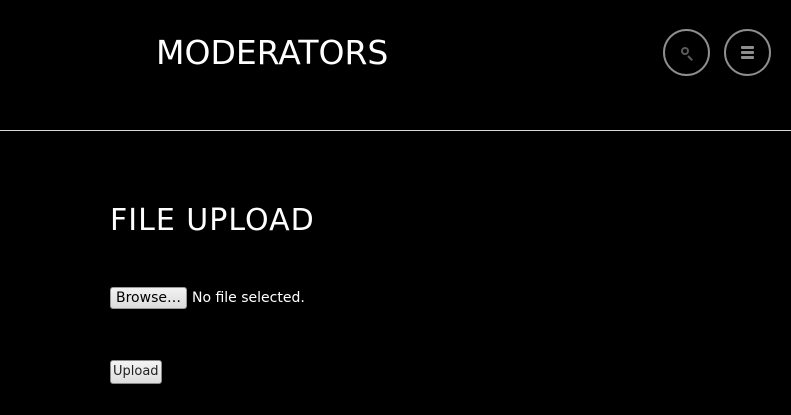 The width and height of the screenshot is (791, 415). I want to click on page-heading: FILE UPLOAD, so click(212, 220).